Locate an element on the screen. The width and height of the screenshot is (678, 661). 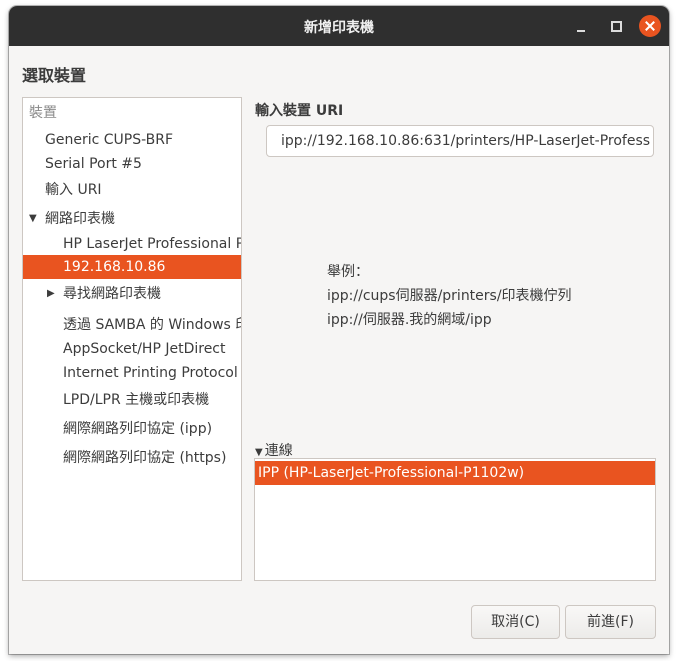
device-item-find-network-printer: ▶ 尋找網路印表機 is located at coordinates (132, 294).